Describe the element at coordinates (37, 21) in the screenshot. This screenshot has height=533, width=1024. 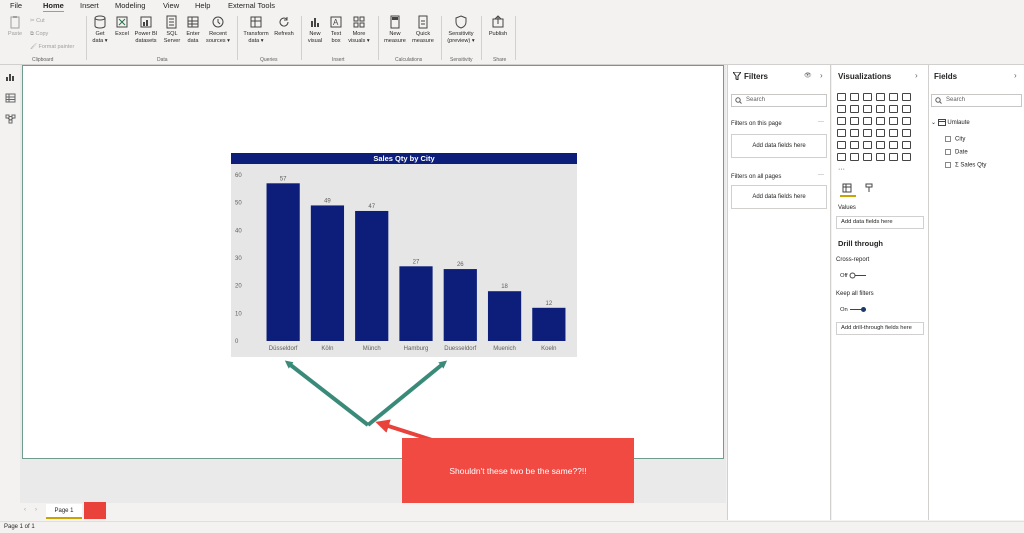
I see `cut-button: ✂ Cut` at that location.